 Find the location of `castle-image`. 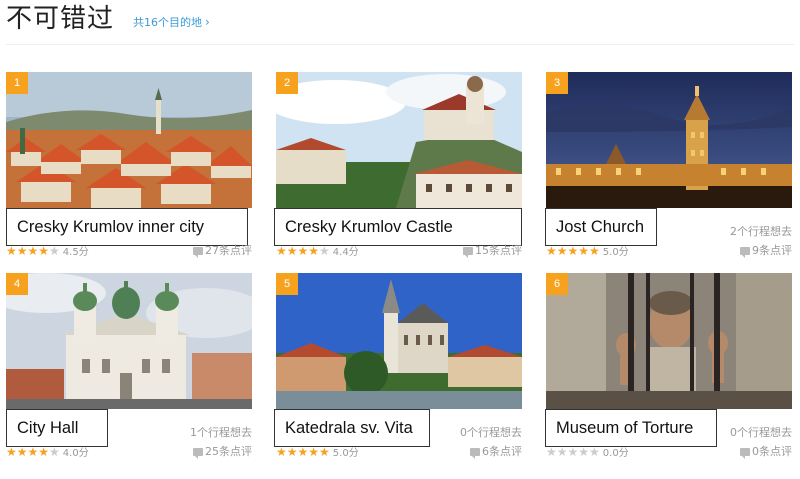

castle-image is located at coordinates (399, 140).